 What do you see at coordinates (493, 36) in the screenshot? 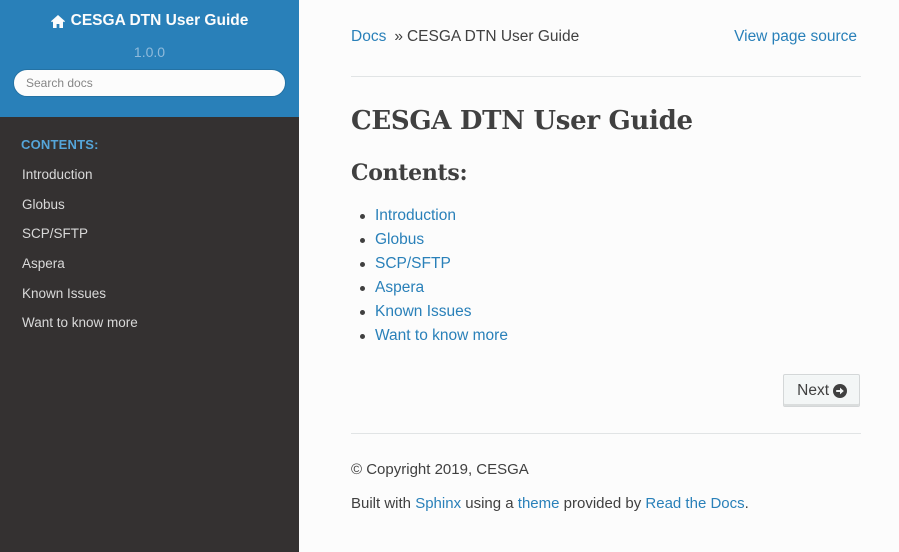
I see `breadcrumb-current: CESGA DTN User Guide` at bounding box center [493, 36].